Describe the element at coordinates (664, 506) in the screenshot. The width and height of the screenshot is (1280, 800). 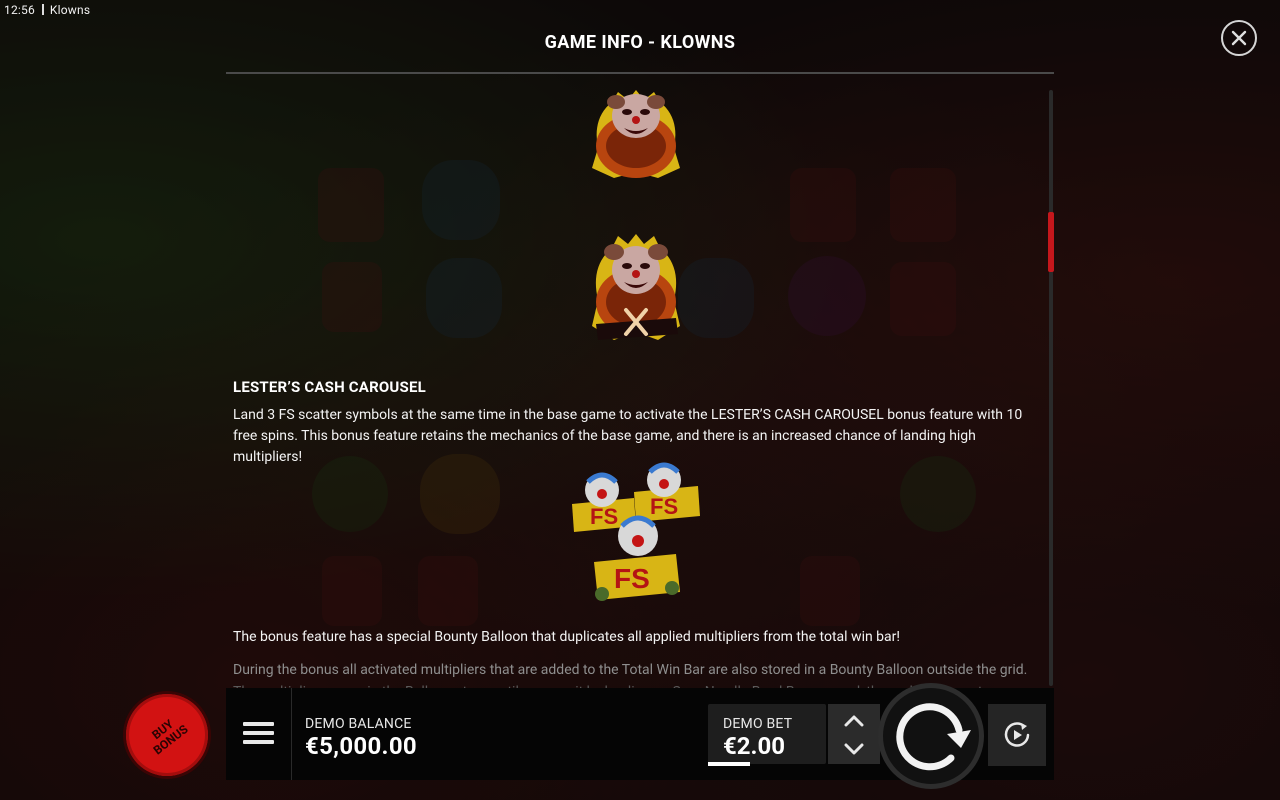
I see `fs-label-2: FS` at that location.